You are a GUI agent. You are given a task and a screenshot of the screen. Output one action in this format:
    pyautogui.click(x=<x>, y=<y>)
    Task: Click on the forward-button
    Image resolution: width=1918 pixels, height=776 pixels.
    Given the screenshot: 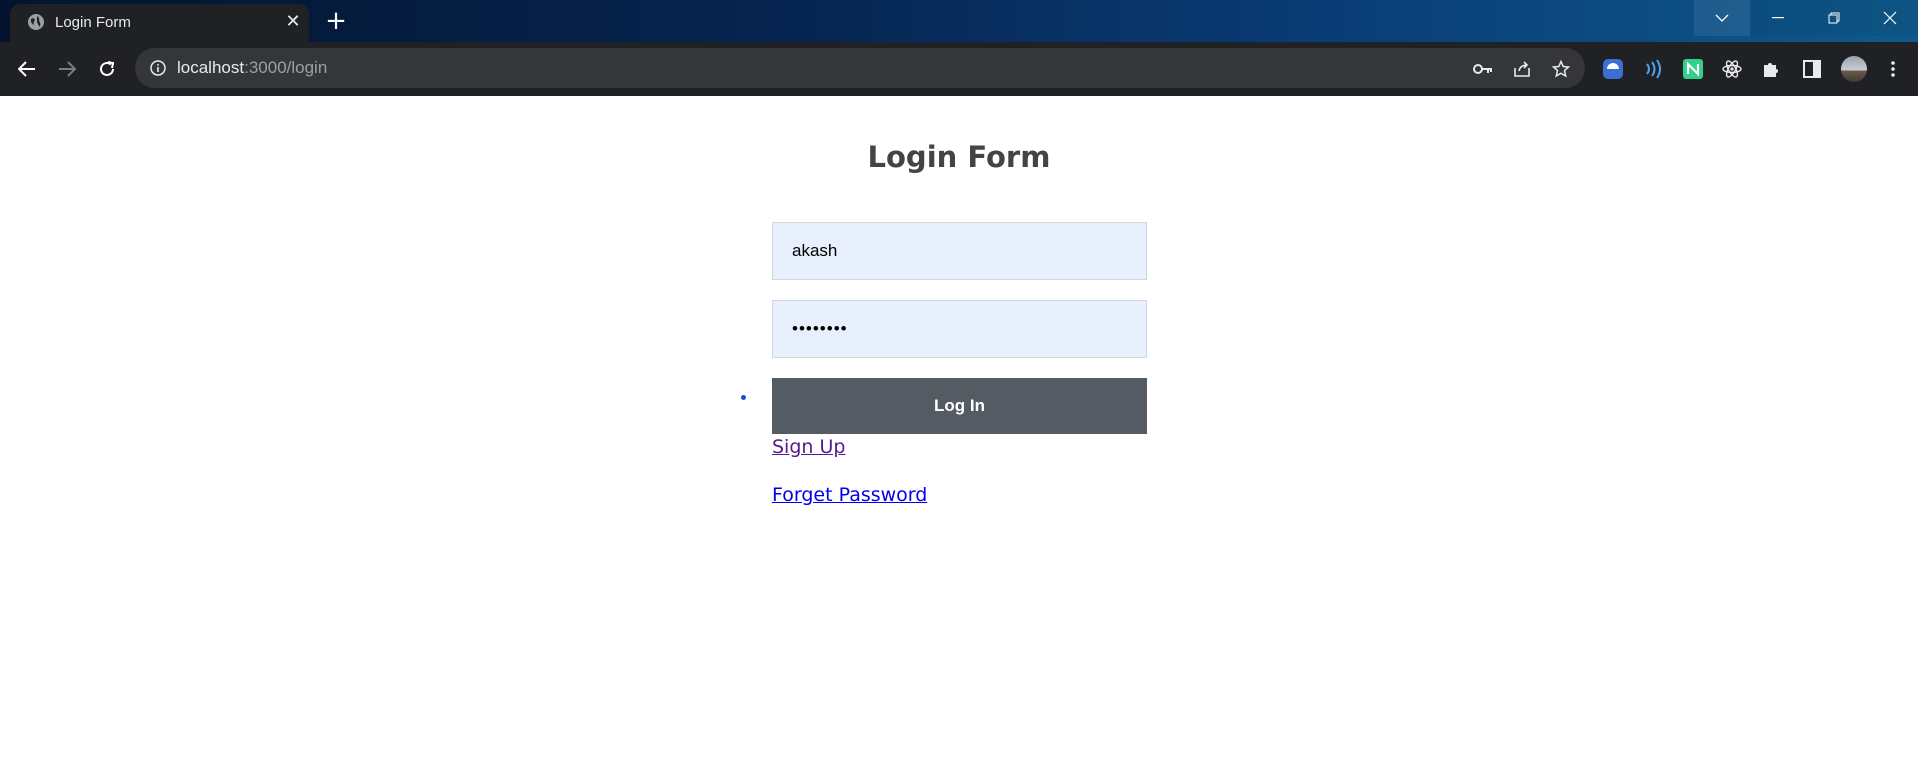 What is the action you would take?
    pyautogui.click(x=67, y=69)
    